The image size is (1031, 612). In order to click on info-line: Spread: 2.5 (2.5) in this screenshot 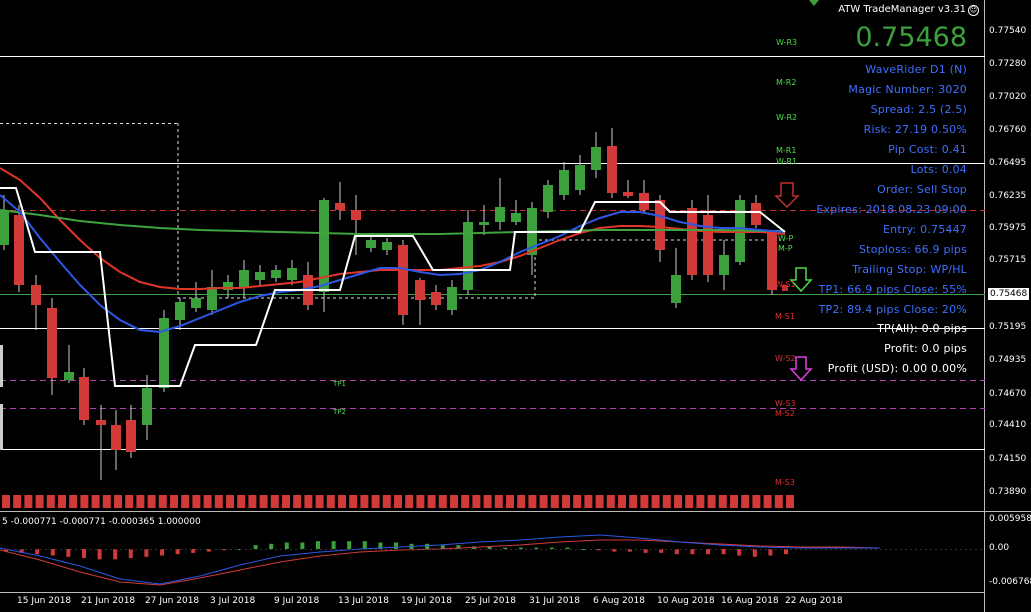, I will do `click(918, 109)`.